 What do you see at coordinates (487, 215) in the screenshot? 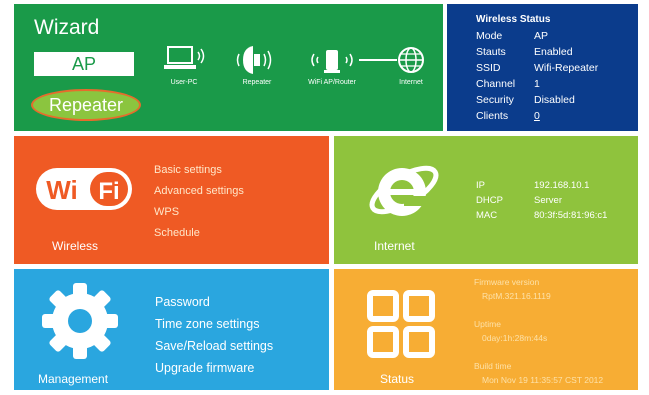
I see `info-key: MAC` at bounding box center [487, 215].